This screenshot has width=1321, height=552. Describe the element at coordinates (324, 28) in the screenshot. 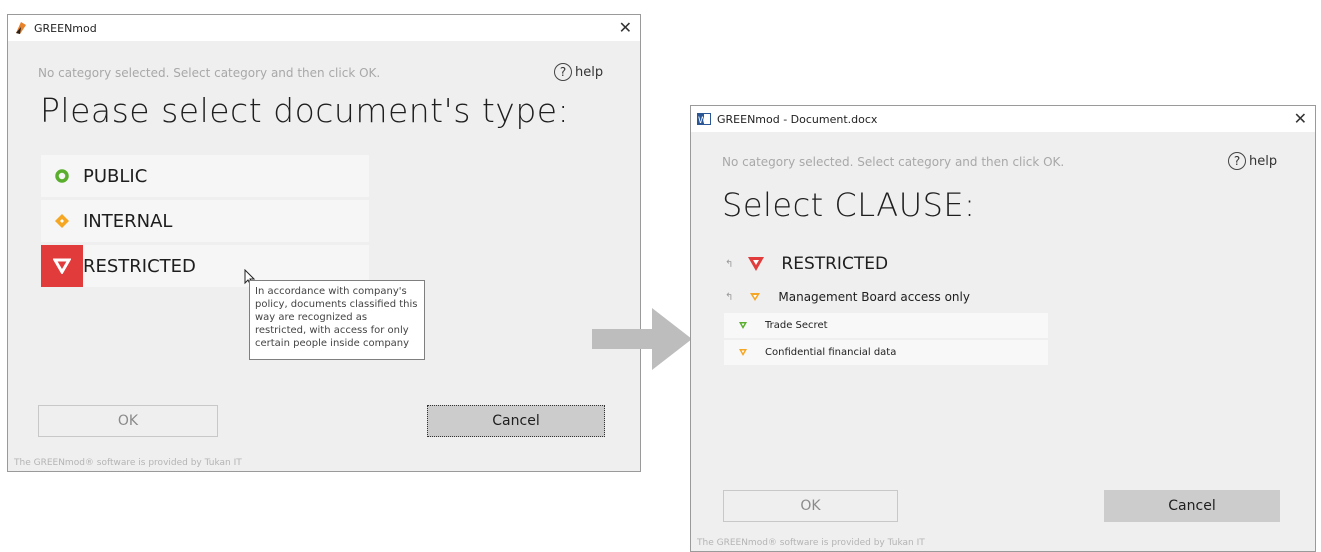

I see `title-bar: GREENmod ✕` at that location.